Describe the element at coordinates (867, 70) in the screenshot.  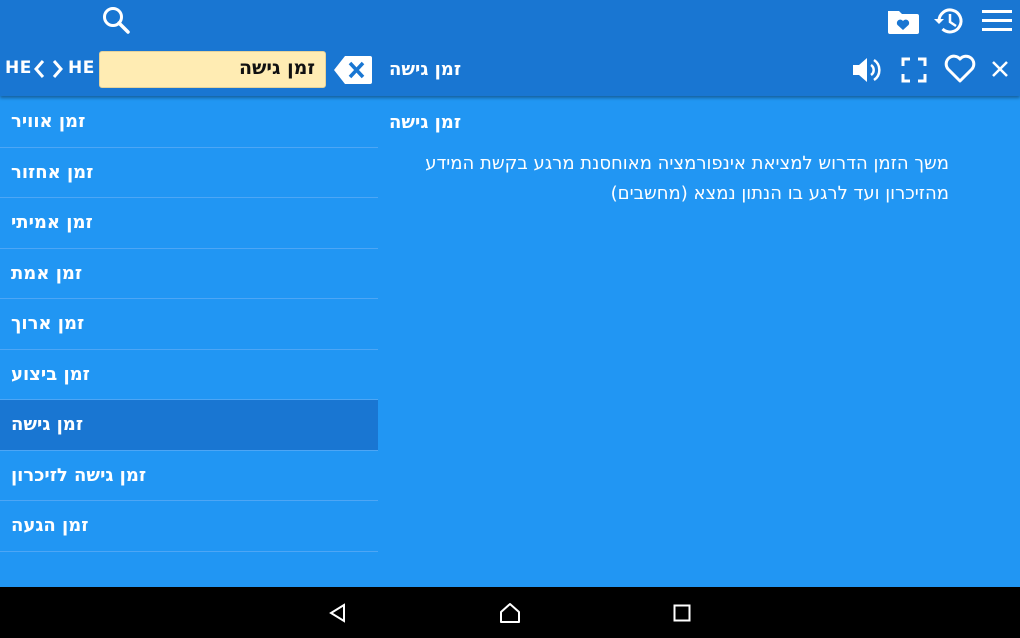
I see `speaker-icon` at that location.